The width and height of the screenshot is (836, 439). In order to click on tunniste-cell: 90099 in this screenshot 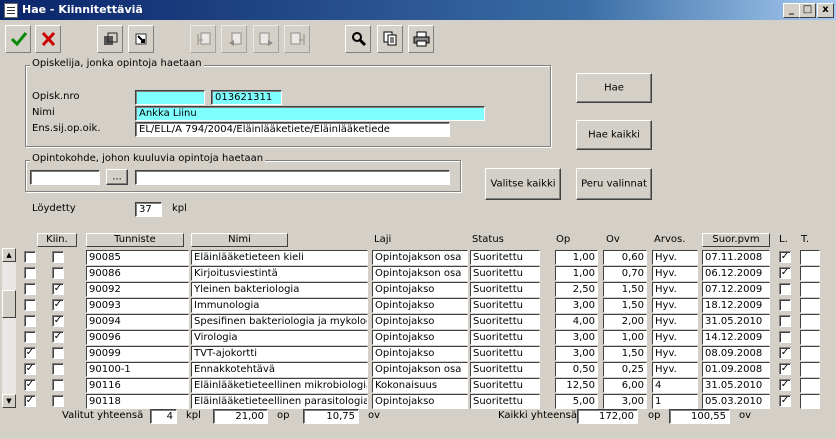, I will do `click(137, 353)`.